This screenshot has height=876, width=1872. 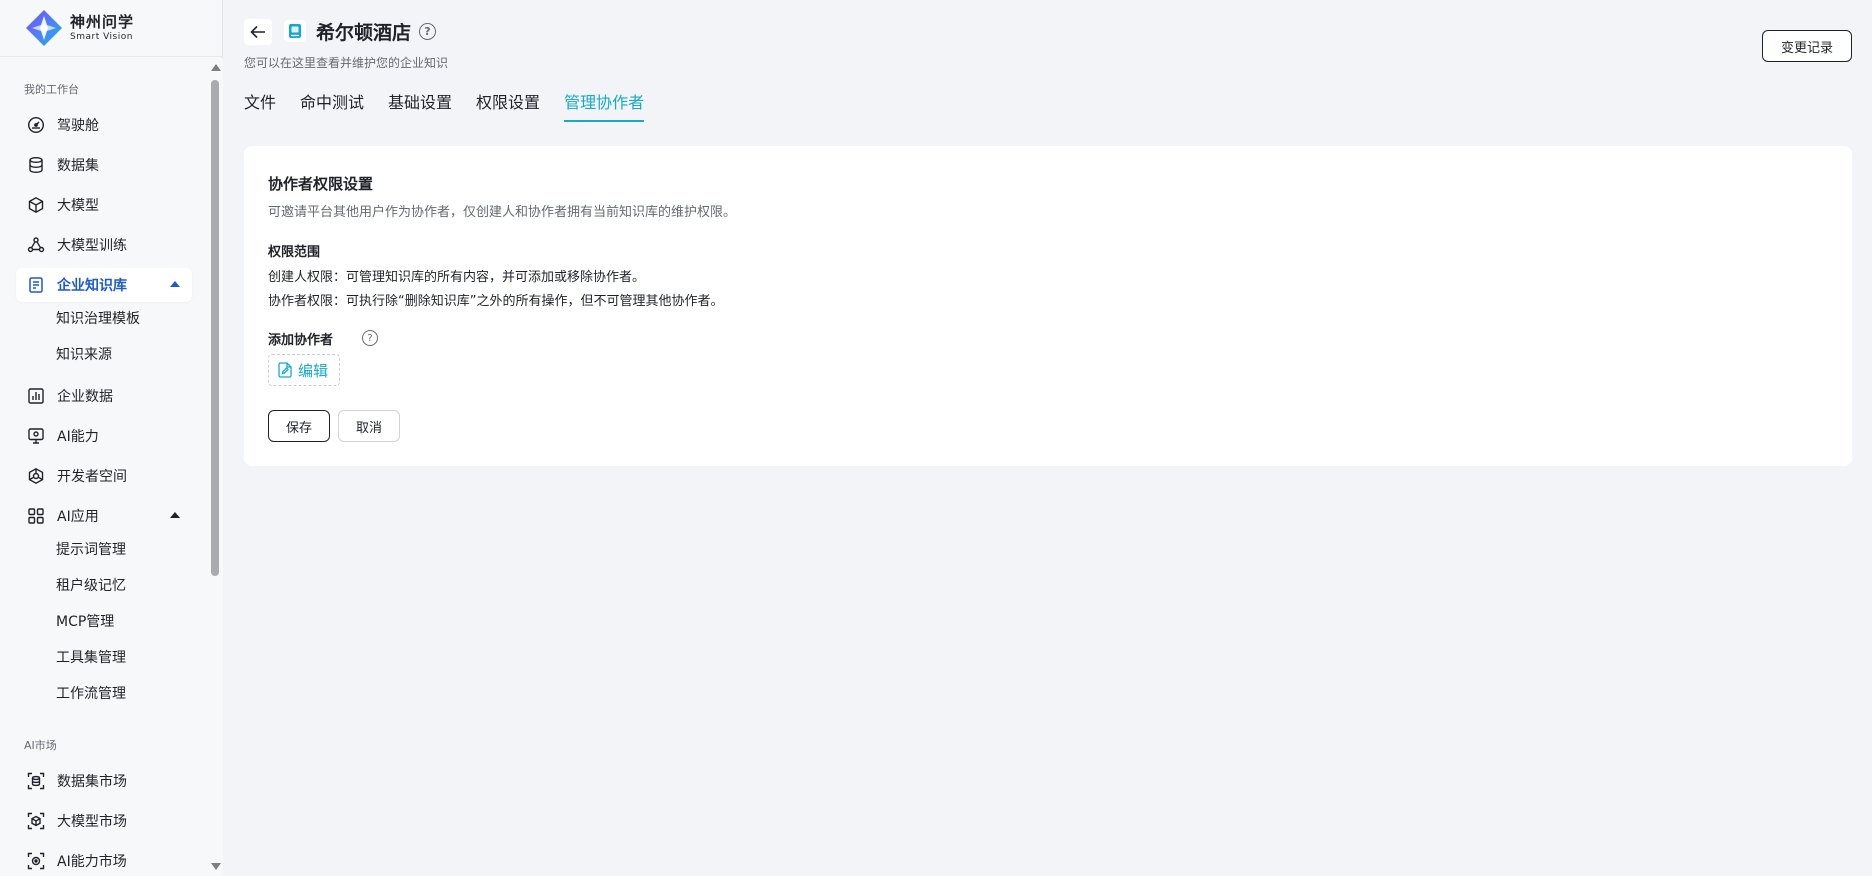 What do you see at coordinates (502, 212) in the screenshot?
I see `card-description: 可邀请平台其他用户作为协作者，仅创建人和协作者拥有当前知识库的维护权限。` at bounding box center [502, 212].